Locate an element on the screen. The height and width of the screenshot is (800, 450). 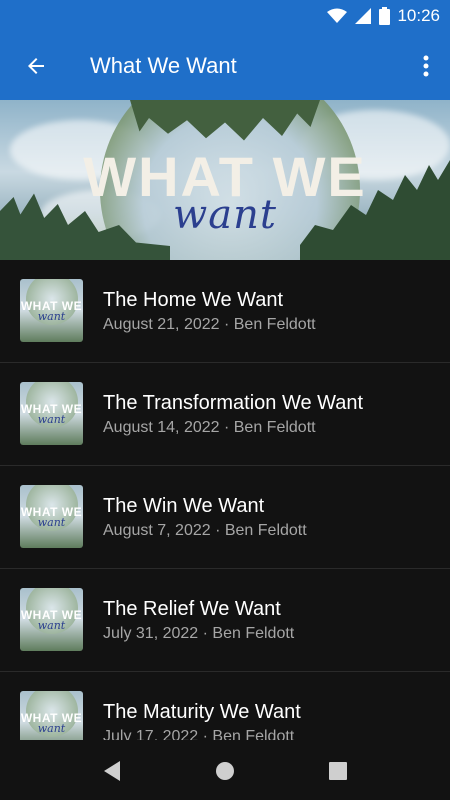
status-icons is located at coordinates (358, 16).